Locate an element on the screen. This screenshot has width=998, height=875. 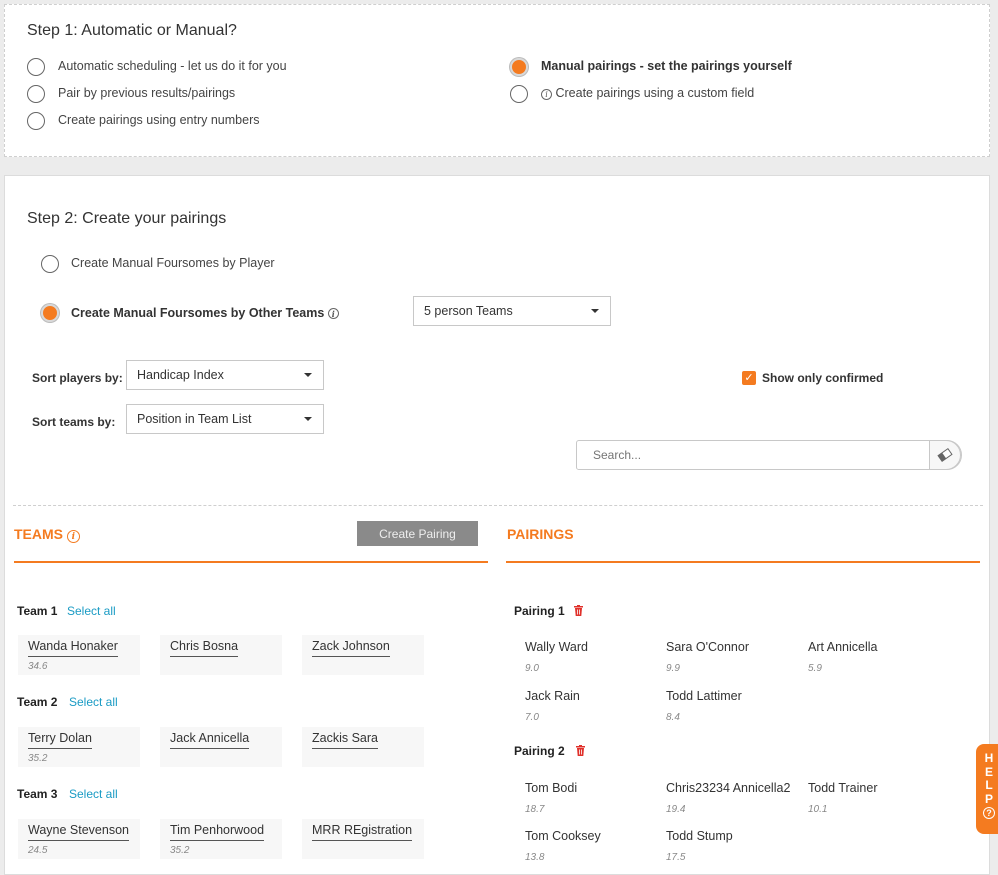
show-confirmed-checkbox: ✓ is located at coordinates (749, 378).